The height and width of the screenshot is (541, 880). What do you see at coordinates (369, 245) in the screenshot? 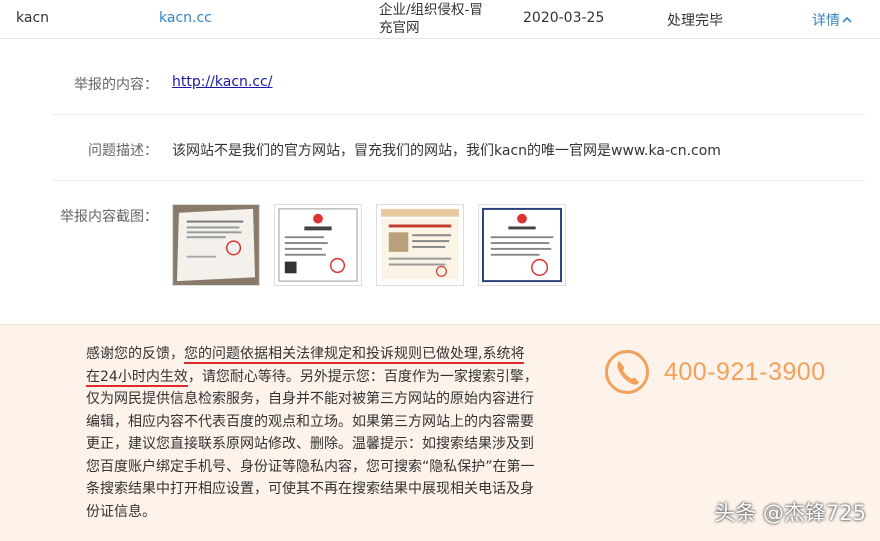
I see `screenshot-thumbnails` at bounding box center [369, 245].